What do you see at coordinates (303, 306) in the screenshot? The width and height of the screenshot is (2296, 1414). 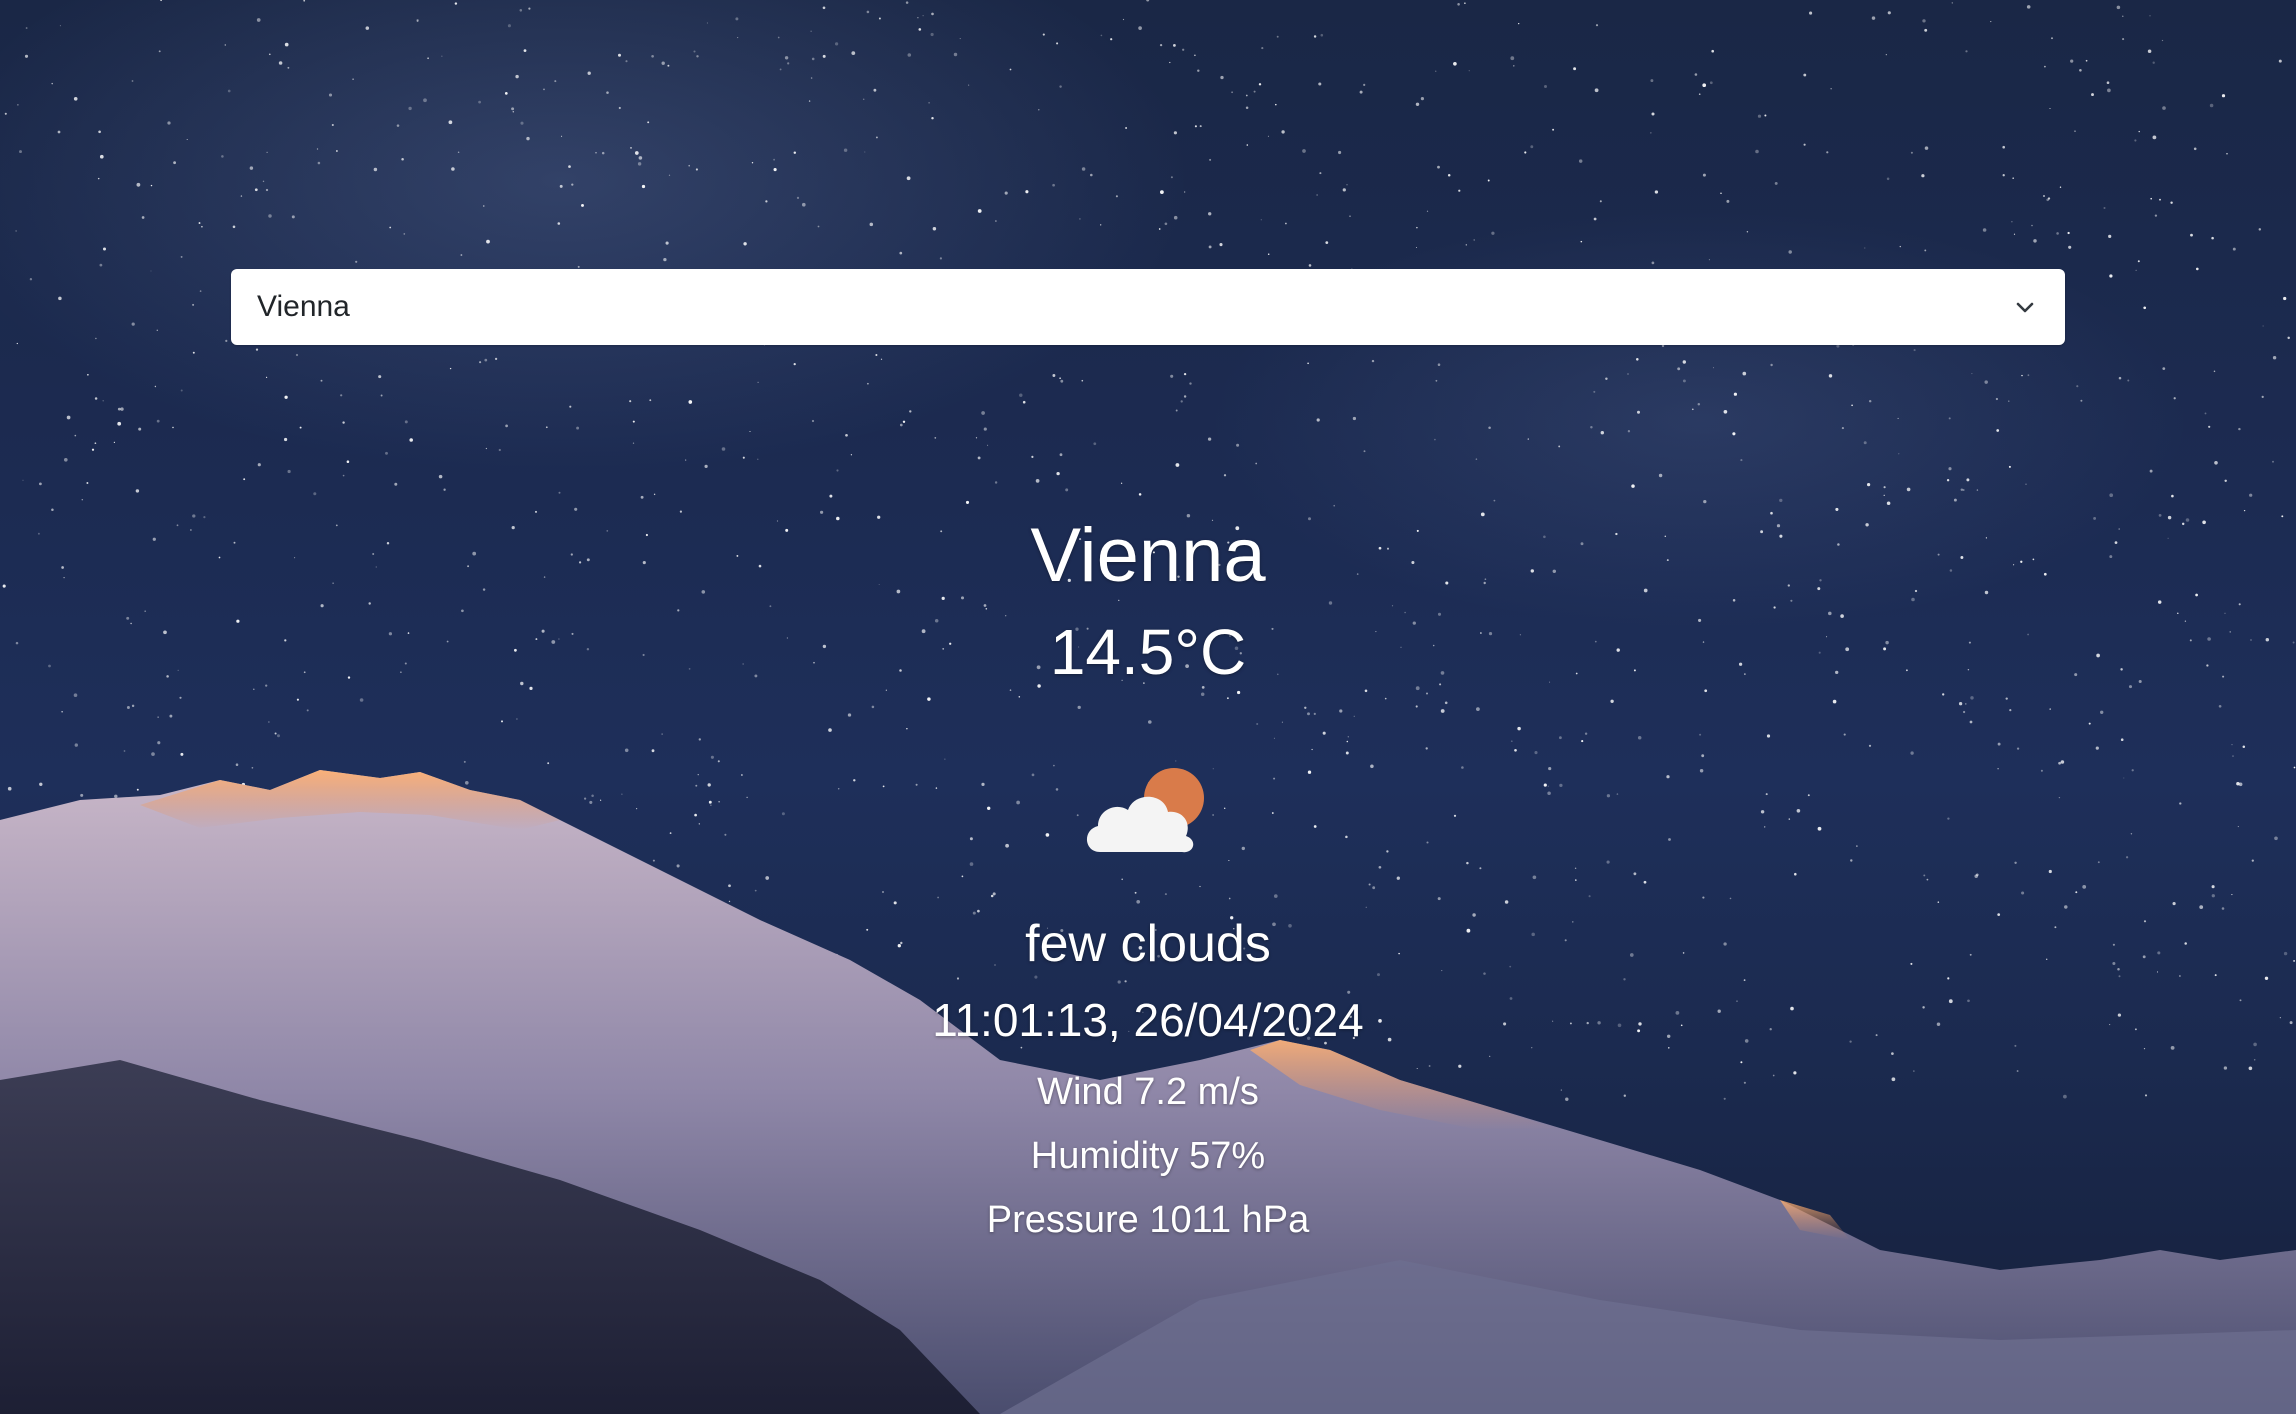 I see `city-select-value: Vienna` at bounding box center [303, 306].